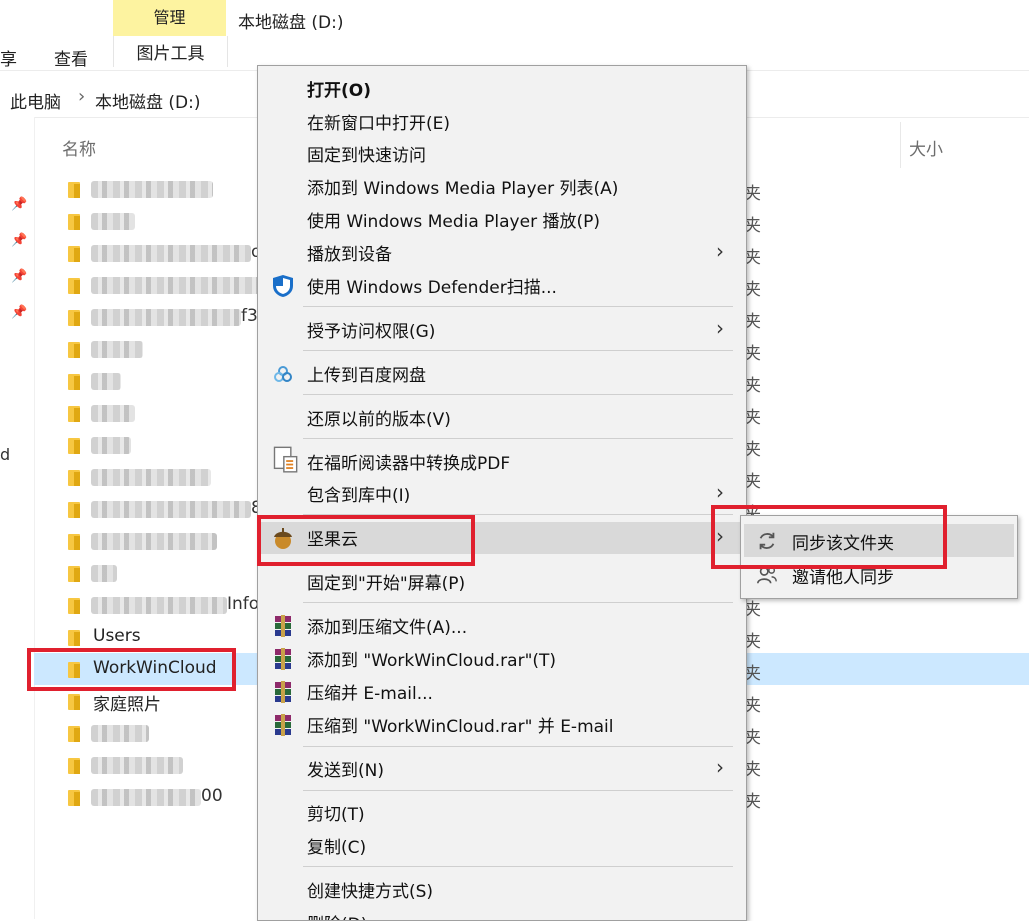  Describe the element at coordinates (502, 253) in the screenshot. I see `menu-item-cast-to-device: 播放到设备 ›` at that location.